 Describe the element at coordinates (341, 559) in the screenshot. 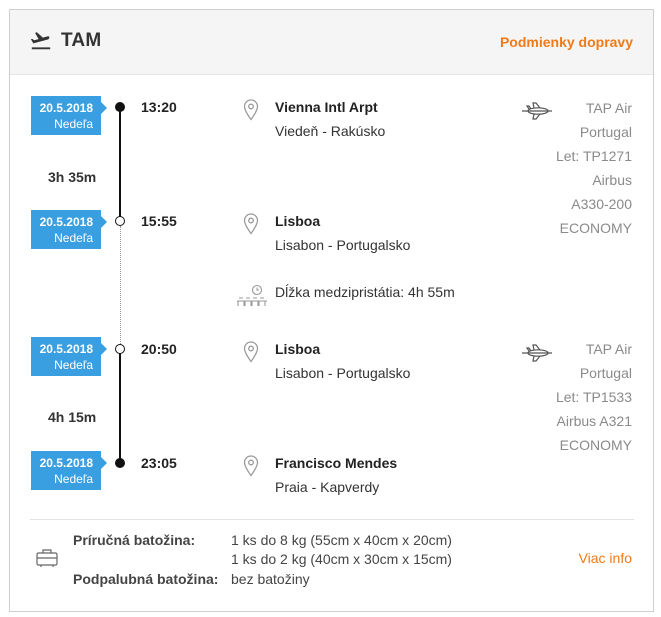

I see `hand-baggage-value: 1 ks do 2 kg (40cm x 30cm x 15cm)` at that location.